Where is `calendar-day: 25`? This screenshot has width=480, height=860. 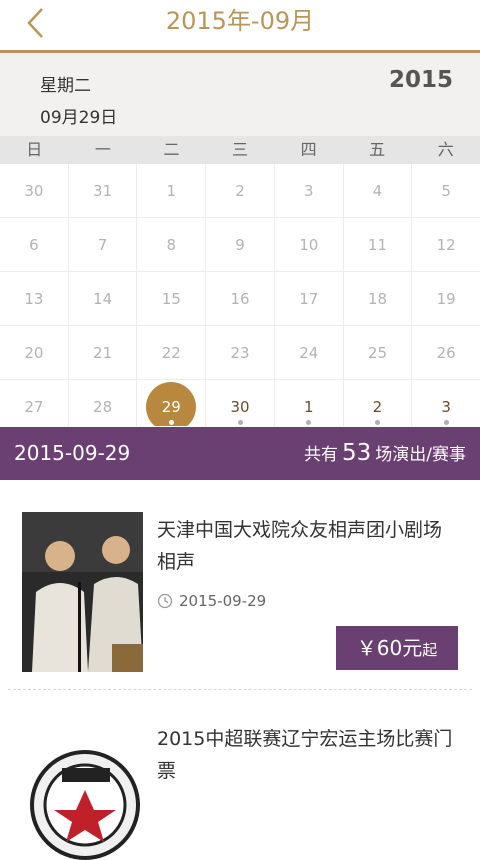 calendar-day: 25 is located at coordinates (378, 353).